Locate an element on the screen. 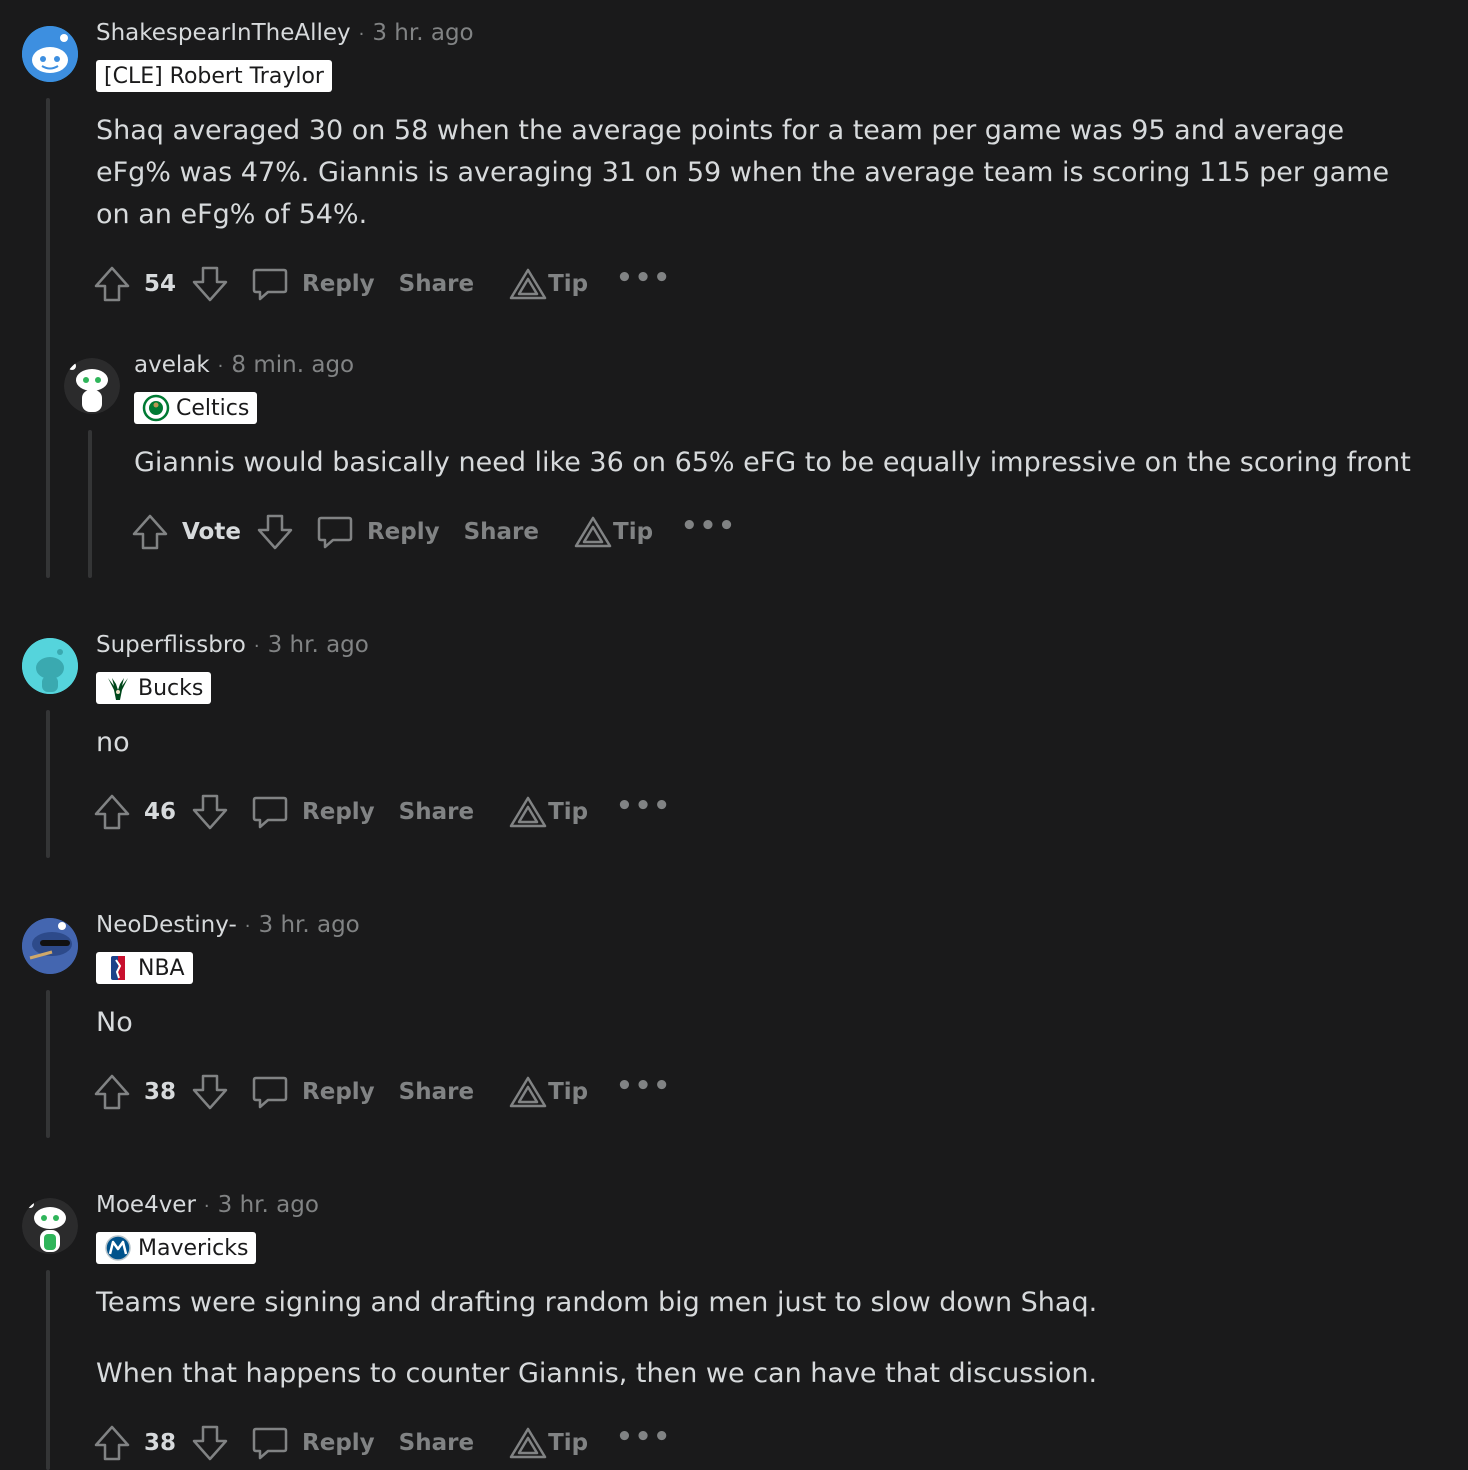 This screenshot has width=1468, height=1470. comment-meta: ShakespearInTheAlley · 3 hr. ago is located at coordinates (285, 33).